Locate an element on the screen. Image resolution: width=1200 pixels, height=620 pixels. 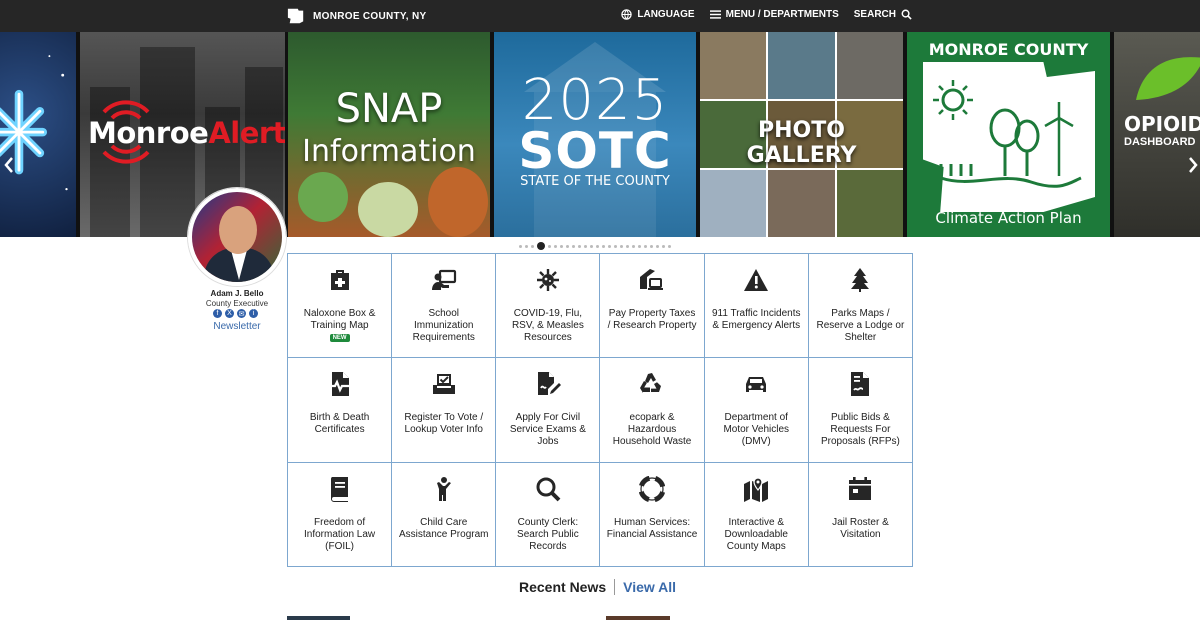
service-tile: Parks Maps / Reserve a Lodge or Shelter is located at coordinates (860, 306).